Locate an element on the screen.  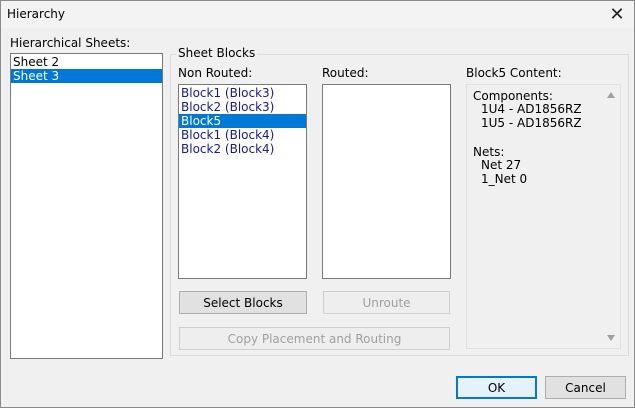
close-icon: ✕ is located at coordinates (617, 14).